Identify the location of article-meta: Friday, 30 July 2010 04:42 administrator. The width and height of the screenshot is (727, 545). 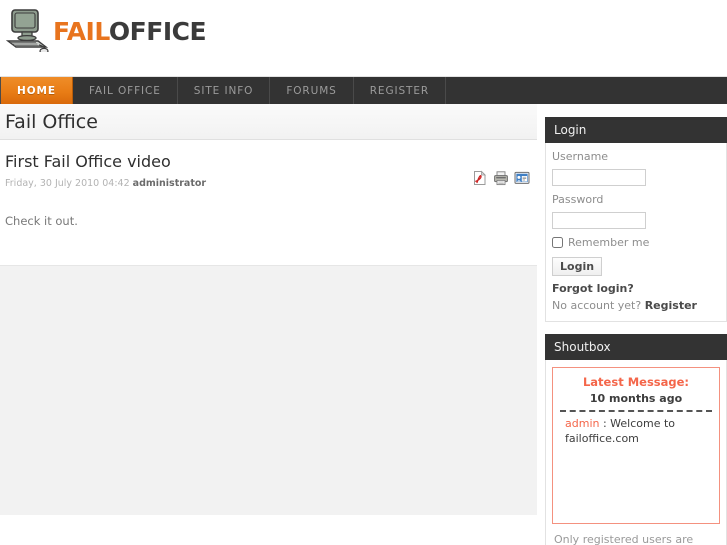
(268, 183).